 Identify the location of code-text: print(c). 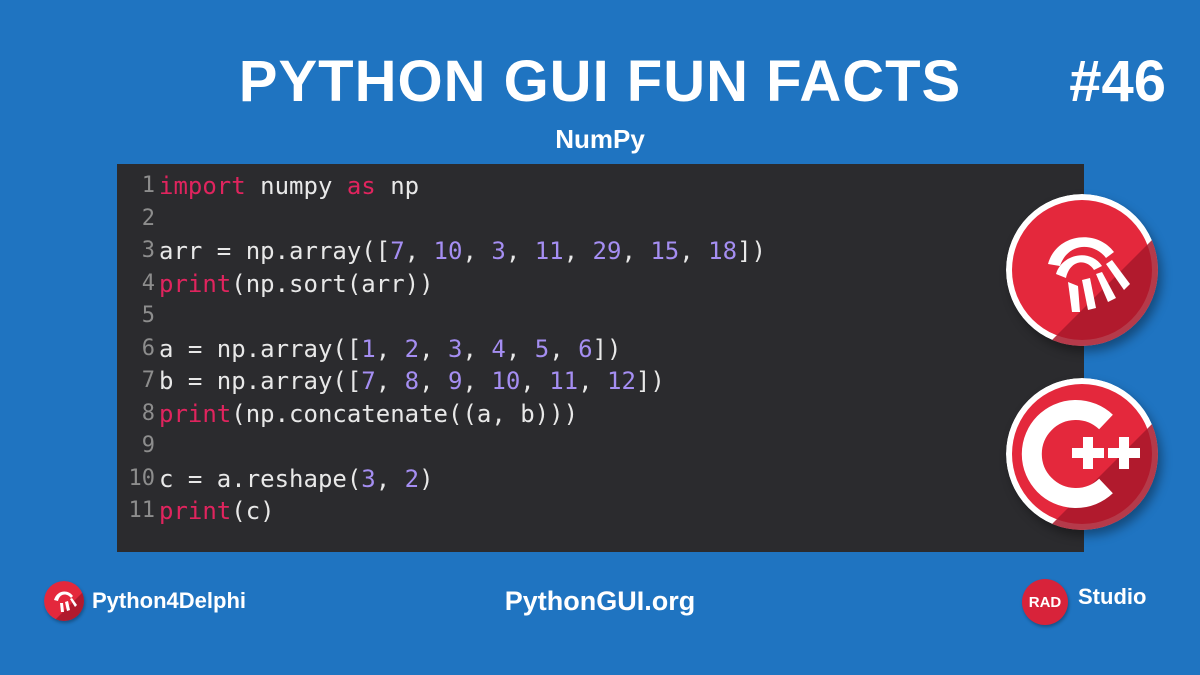
(217, 511).